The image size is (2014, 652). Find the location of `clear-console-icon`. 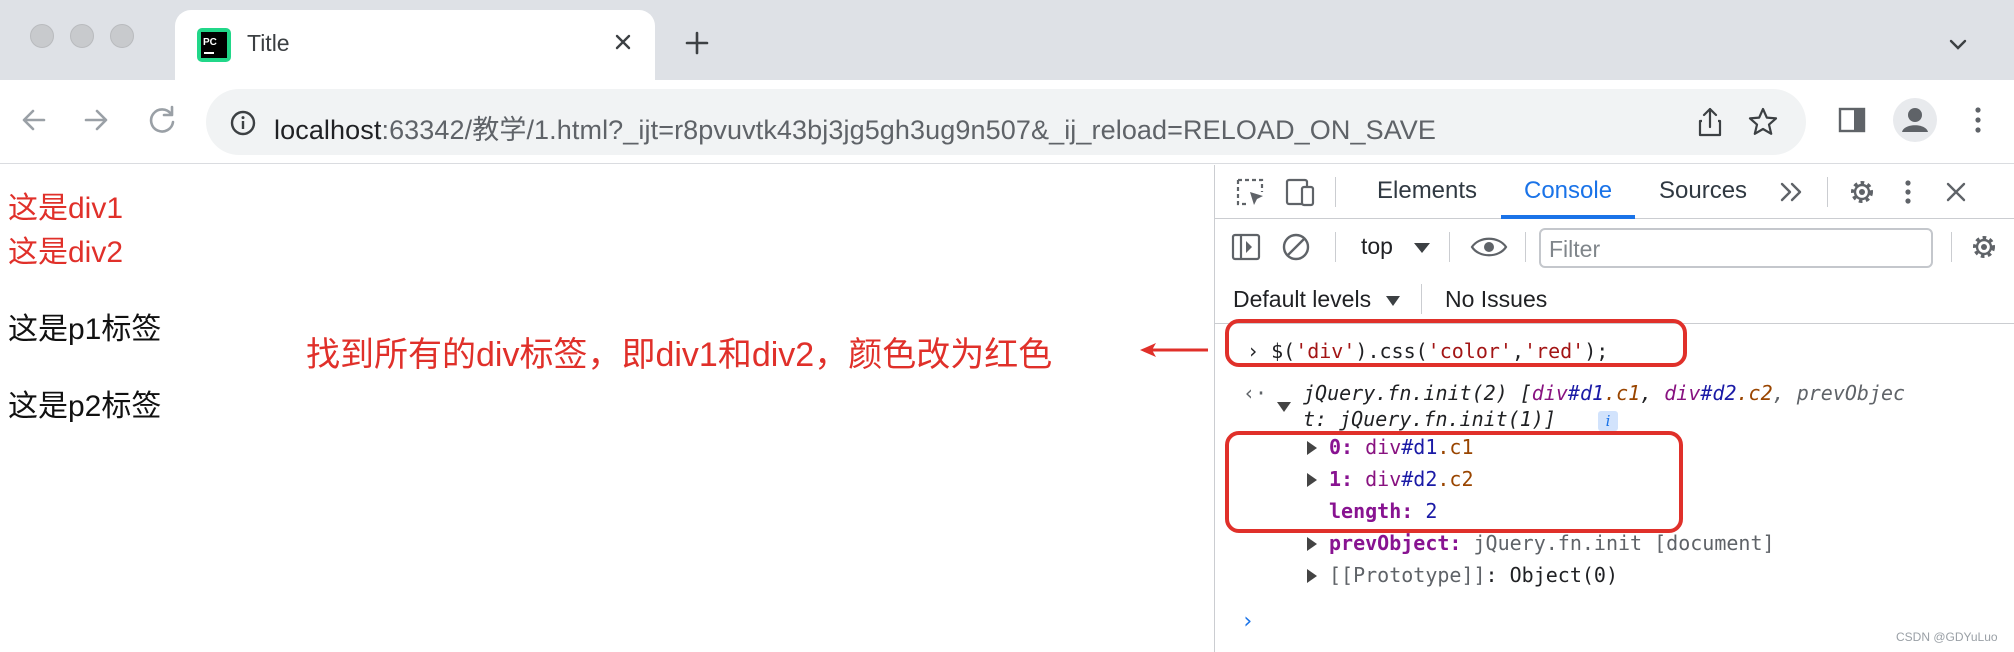

clear-console-icon is located at coordinates (1296, 247).